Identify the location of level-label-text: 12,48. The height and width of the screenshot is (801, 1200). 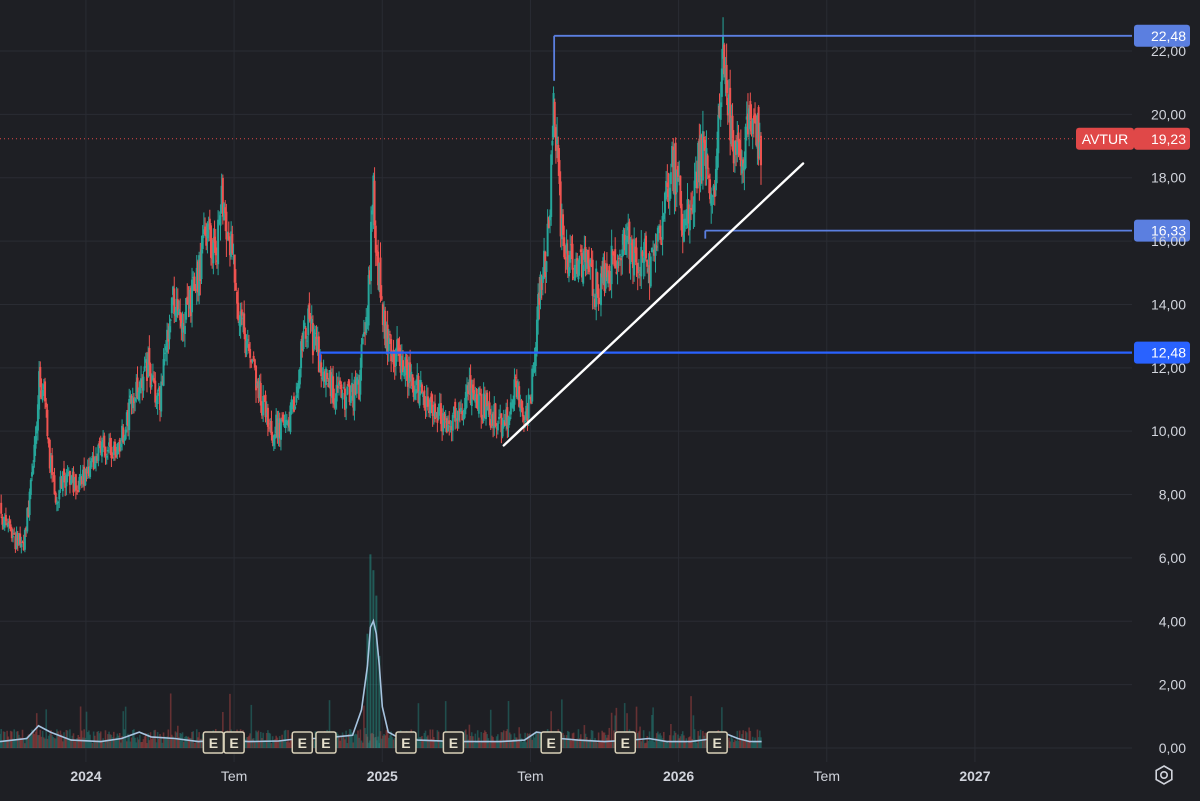
(1168, 353).